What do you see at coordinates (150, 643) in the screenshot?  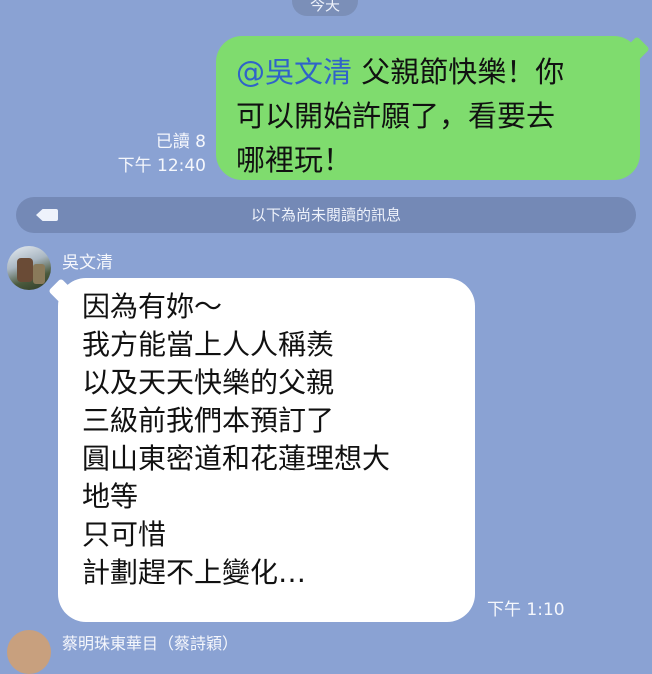 I see `next-sender-name: 蔡明珠東華目（蔡詩穎）` at bounding box center [150, 643].